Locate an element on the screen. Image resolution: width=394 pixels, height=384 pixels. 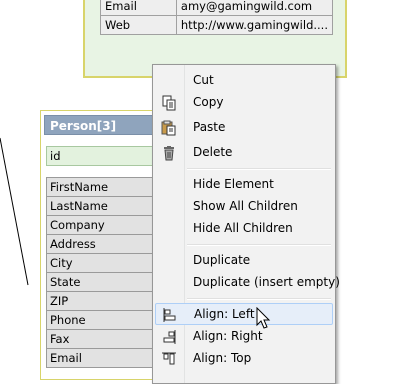
field-name: Address is located at coordinates (106, 244).